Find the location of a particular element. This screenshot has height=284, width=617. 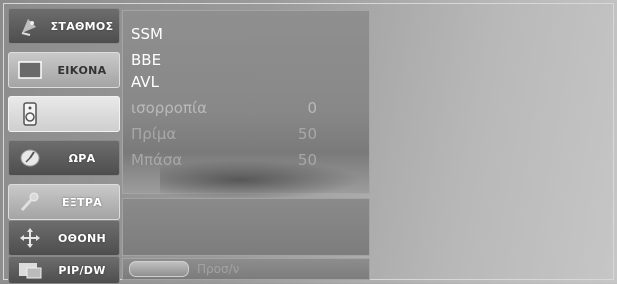

footer-label: Προσ/ν is located at coordinates (218, 269).